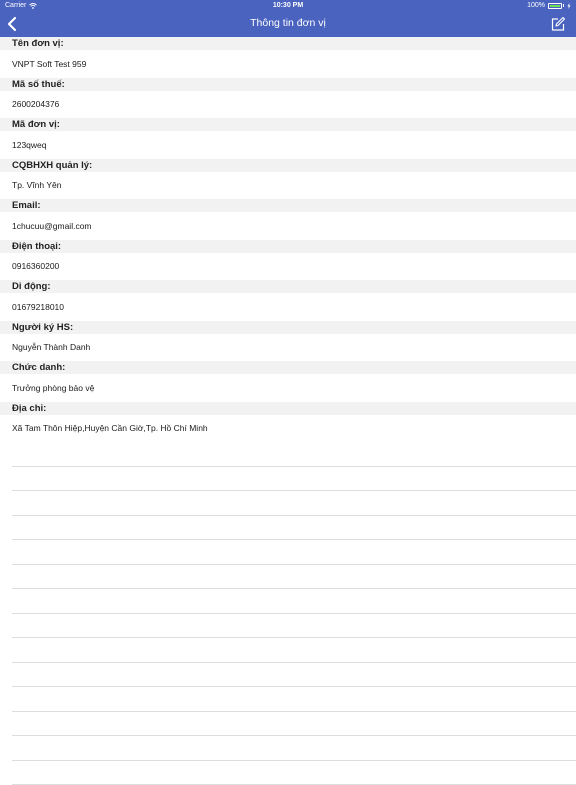 This screenshot has height=785, width=576. I want to click on battery-level-fill, so click(555, 6).